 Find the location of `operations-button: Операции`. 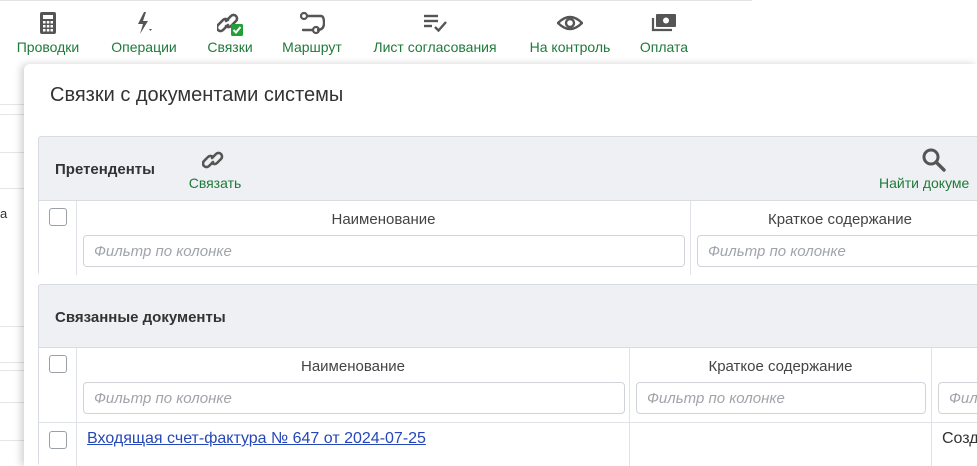

operations-button: Операции is located at coordinates (144, 32).